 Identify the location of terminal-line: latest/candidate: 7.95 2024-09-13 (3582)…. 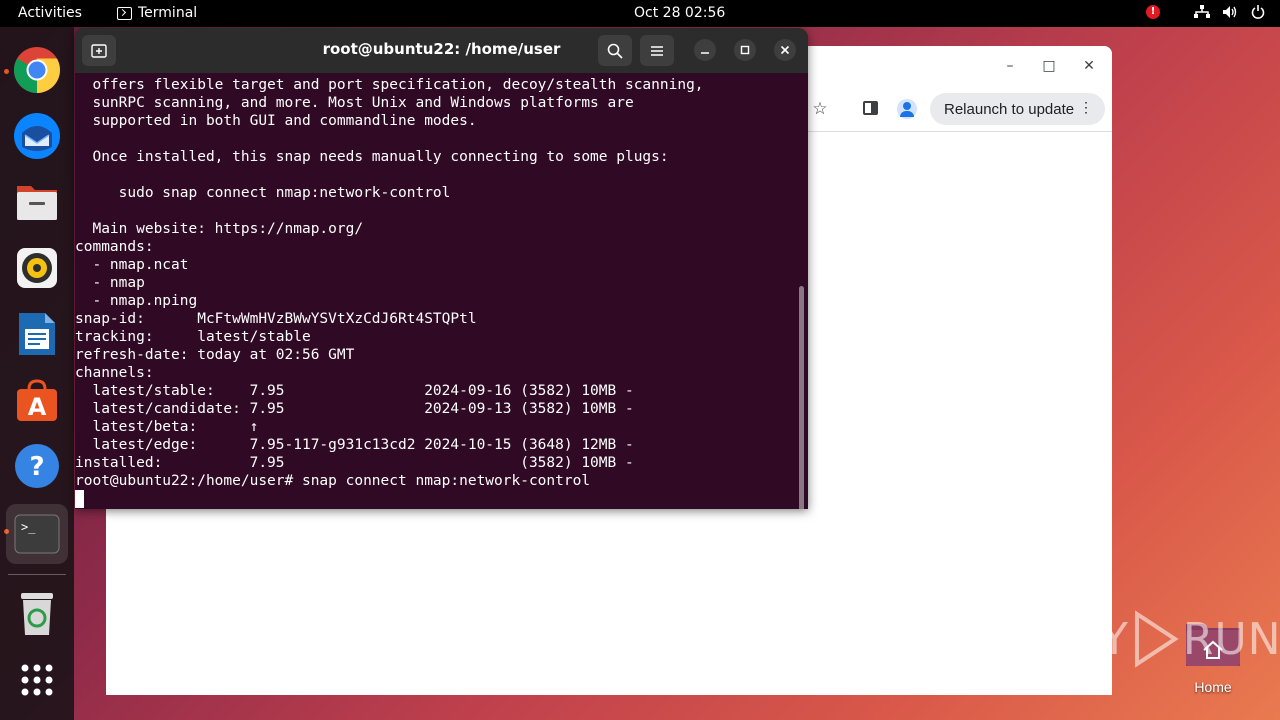
(354, 409).